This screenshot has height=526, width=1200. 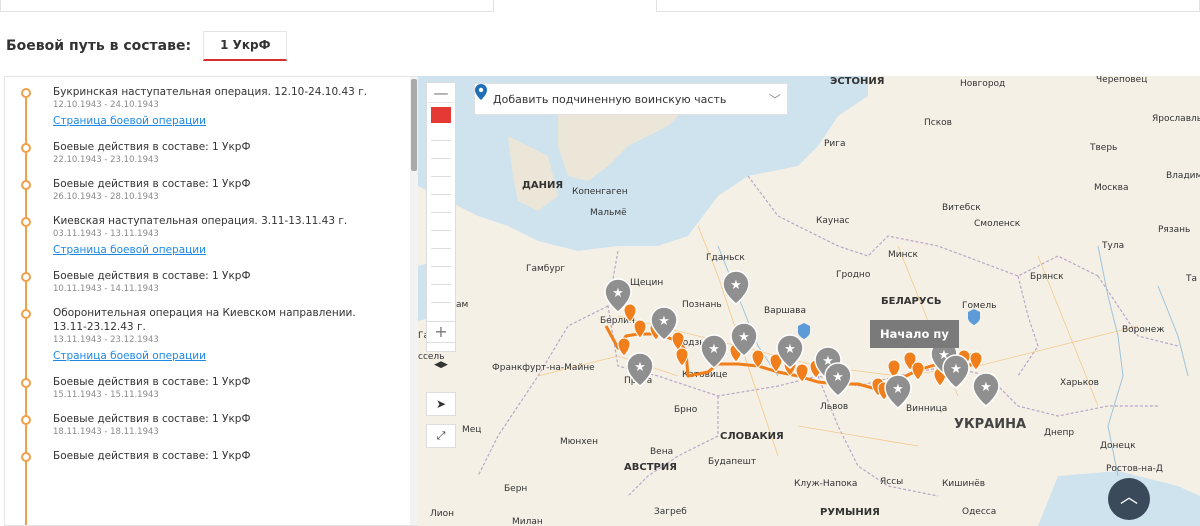 I want to click on city-kharkiv: Харьков, so click(x=1079, y=383).